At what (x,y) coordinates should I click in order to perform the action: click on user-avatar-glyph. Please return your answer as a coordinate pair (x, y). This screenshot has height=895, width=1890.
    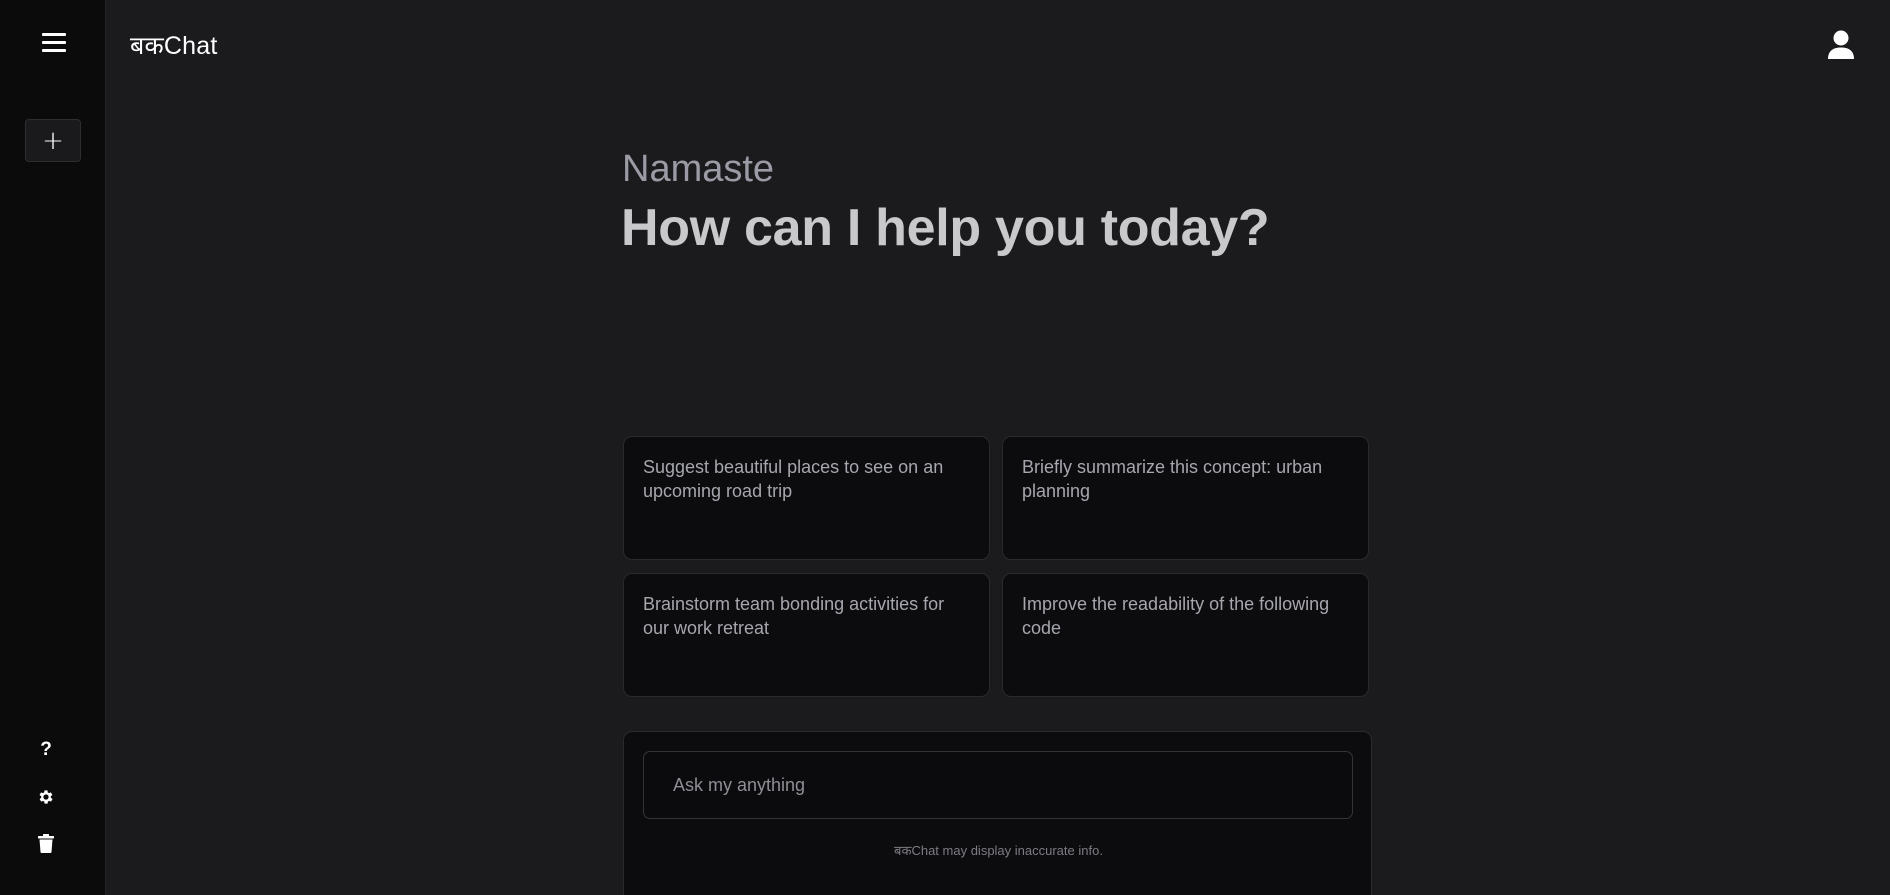
    Looking at the image, I should click on (1841, 44).